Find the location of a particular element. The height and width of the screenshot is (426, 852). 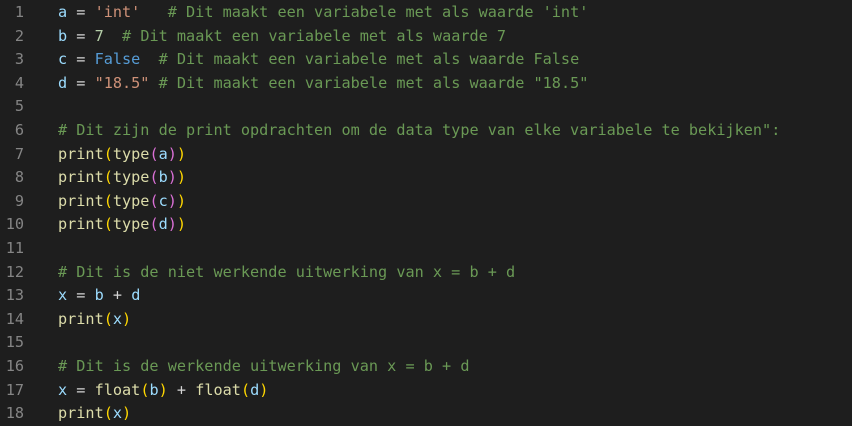

line-number: 2 is located at coordinates (19, 35).